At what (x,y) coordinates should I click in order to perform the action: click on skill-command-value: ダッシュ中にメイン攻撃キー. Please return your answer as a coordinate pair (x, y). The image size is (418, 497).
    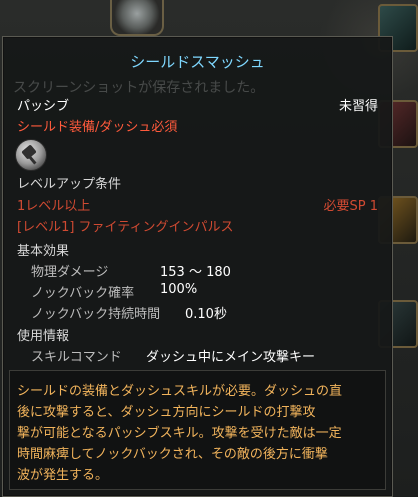
    Looking at the image, I should click on (231, 357).